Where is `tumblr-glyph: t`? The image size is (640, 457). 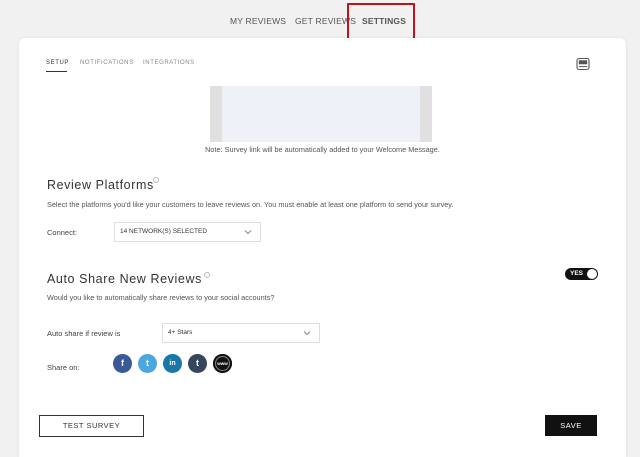 tumblr-glyph: t is located at coordinates (197, 363).